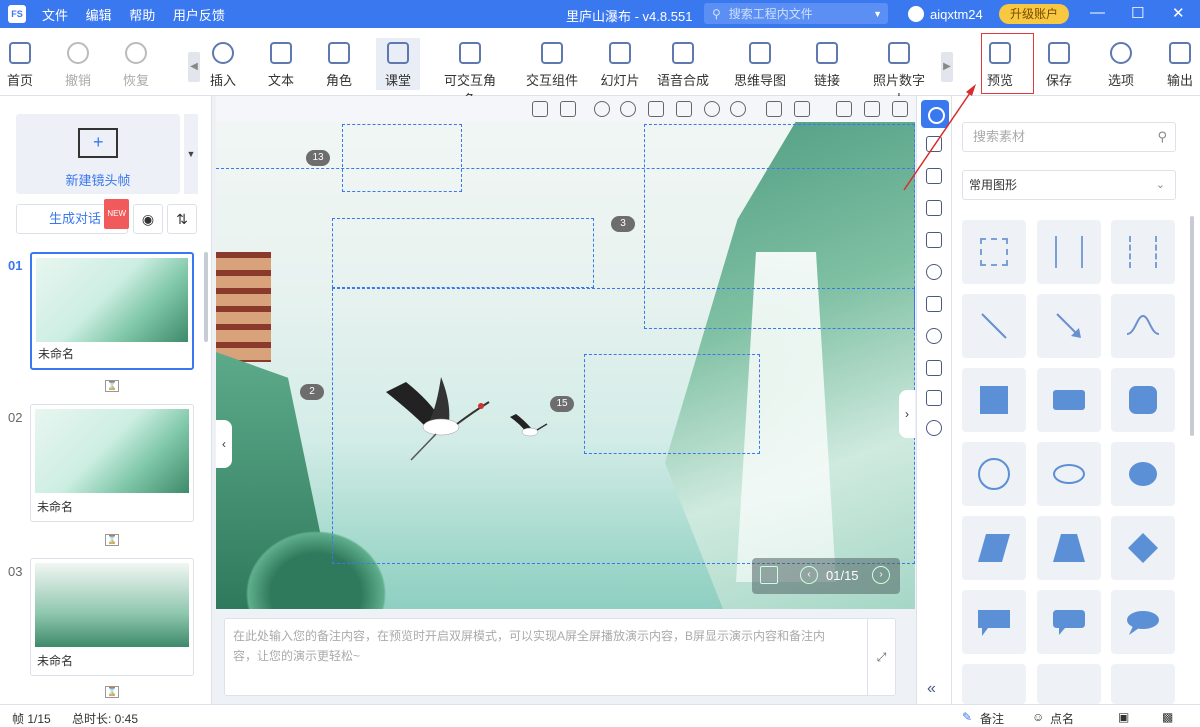 The width and height of the screenshot is (1200, 727). Describe the element at coordinates (1069, 185) in the screenshot. I see `category-select: 常用图形 ⌄` at that location.